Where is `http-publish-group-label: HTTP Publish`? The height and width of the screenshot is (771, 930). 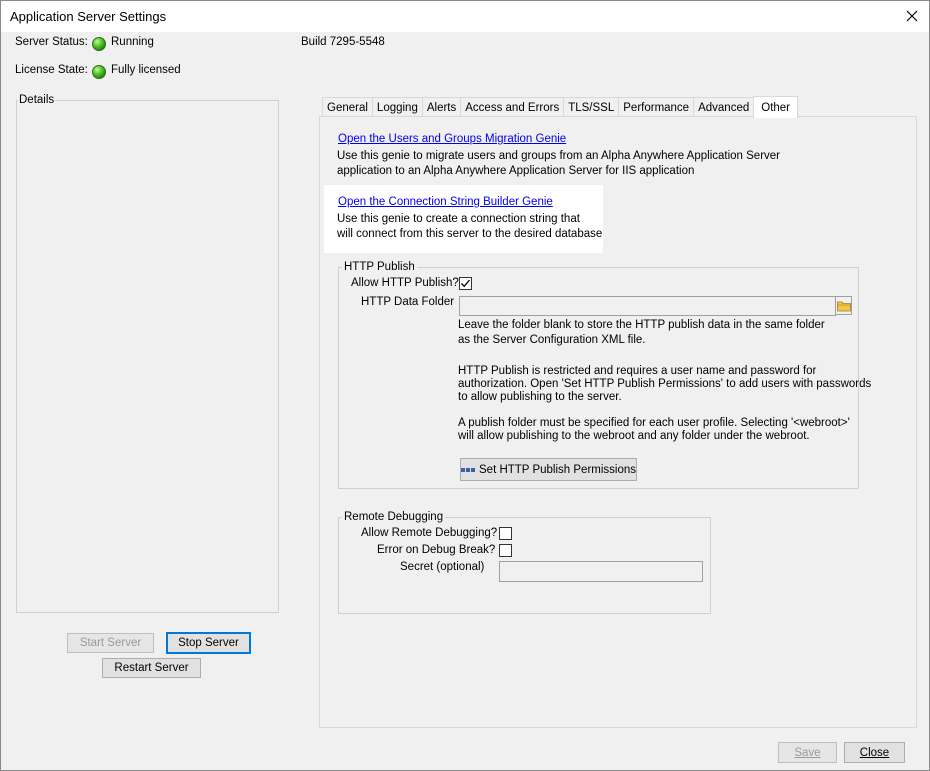
http-publish-group-label: HTTP Publish is located at coordinates (379, 267).